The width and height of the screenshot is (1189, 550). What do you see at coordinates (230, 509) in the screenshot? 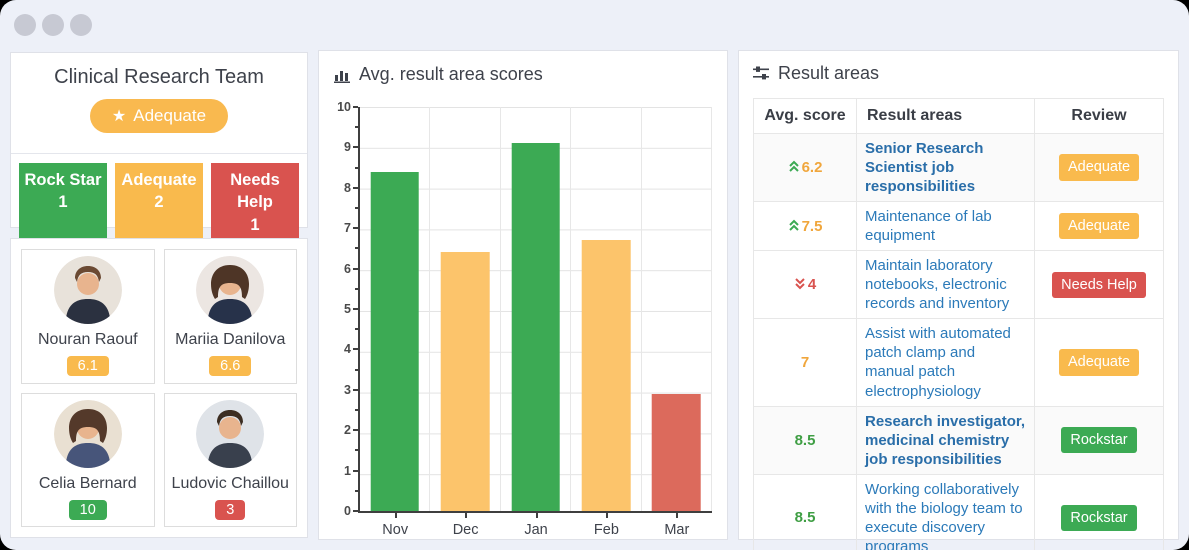
I see `member-score-badge: 3` at bounding box center [230, 509].